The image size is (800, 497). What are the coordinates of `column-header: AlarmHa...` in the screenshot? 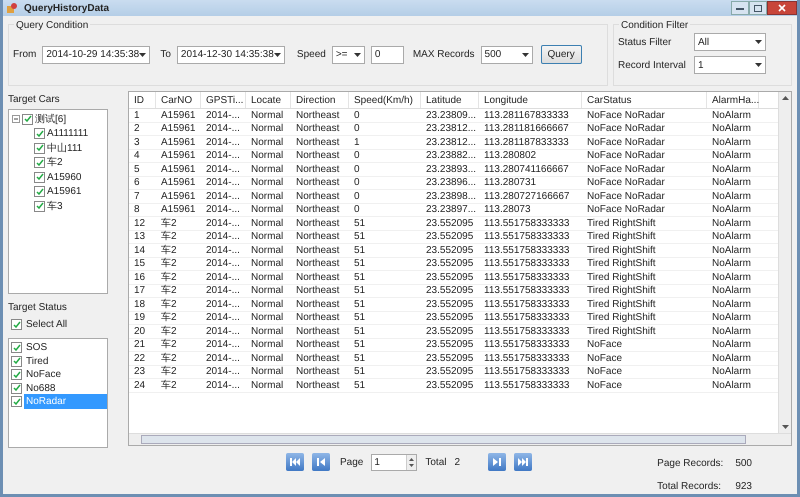 It's located at (733, 100).